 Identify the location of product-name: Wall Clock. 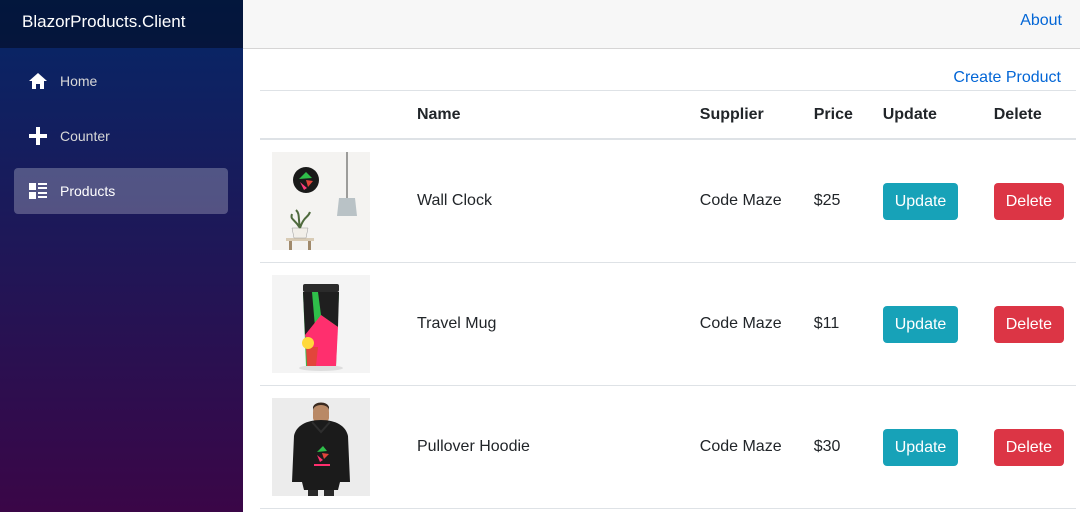
(546, 201).